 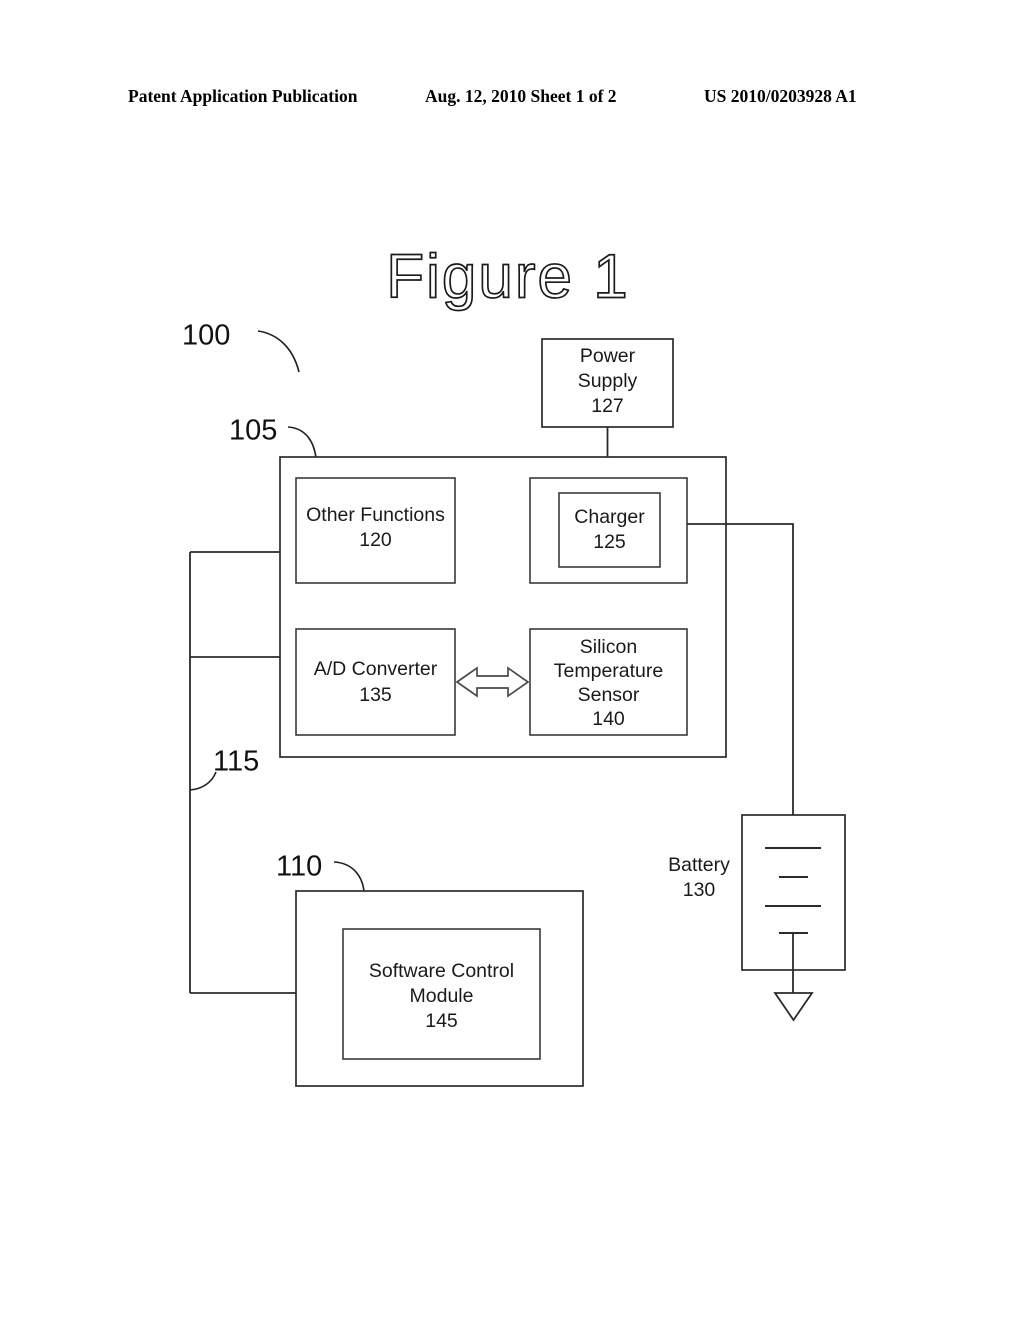 What do you see at coordinates (607, 406) in the screenshot?
I see `power-supply-ref: 127` at bounding box center [607, 406].